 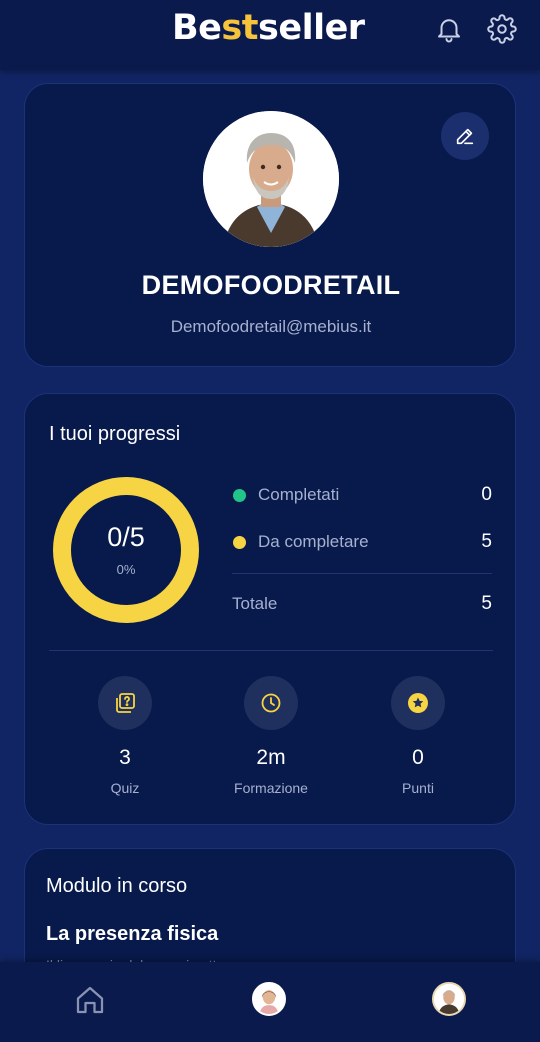 I want to click on bottom-navigation, so click(x=270, y=1002).